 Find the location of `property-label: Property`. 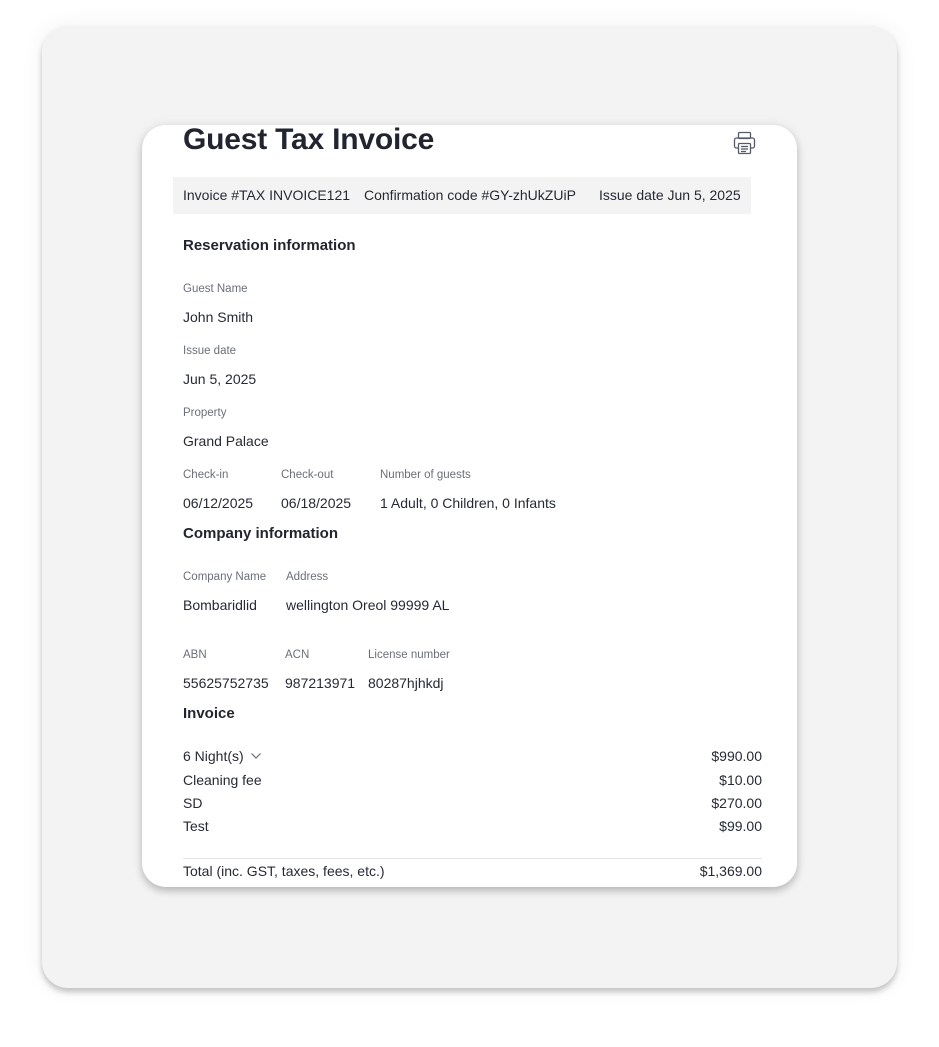

property-label: Property is located at coordinates (205, 413).